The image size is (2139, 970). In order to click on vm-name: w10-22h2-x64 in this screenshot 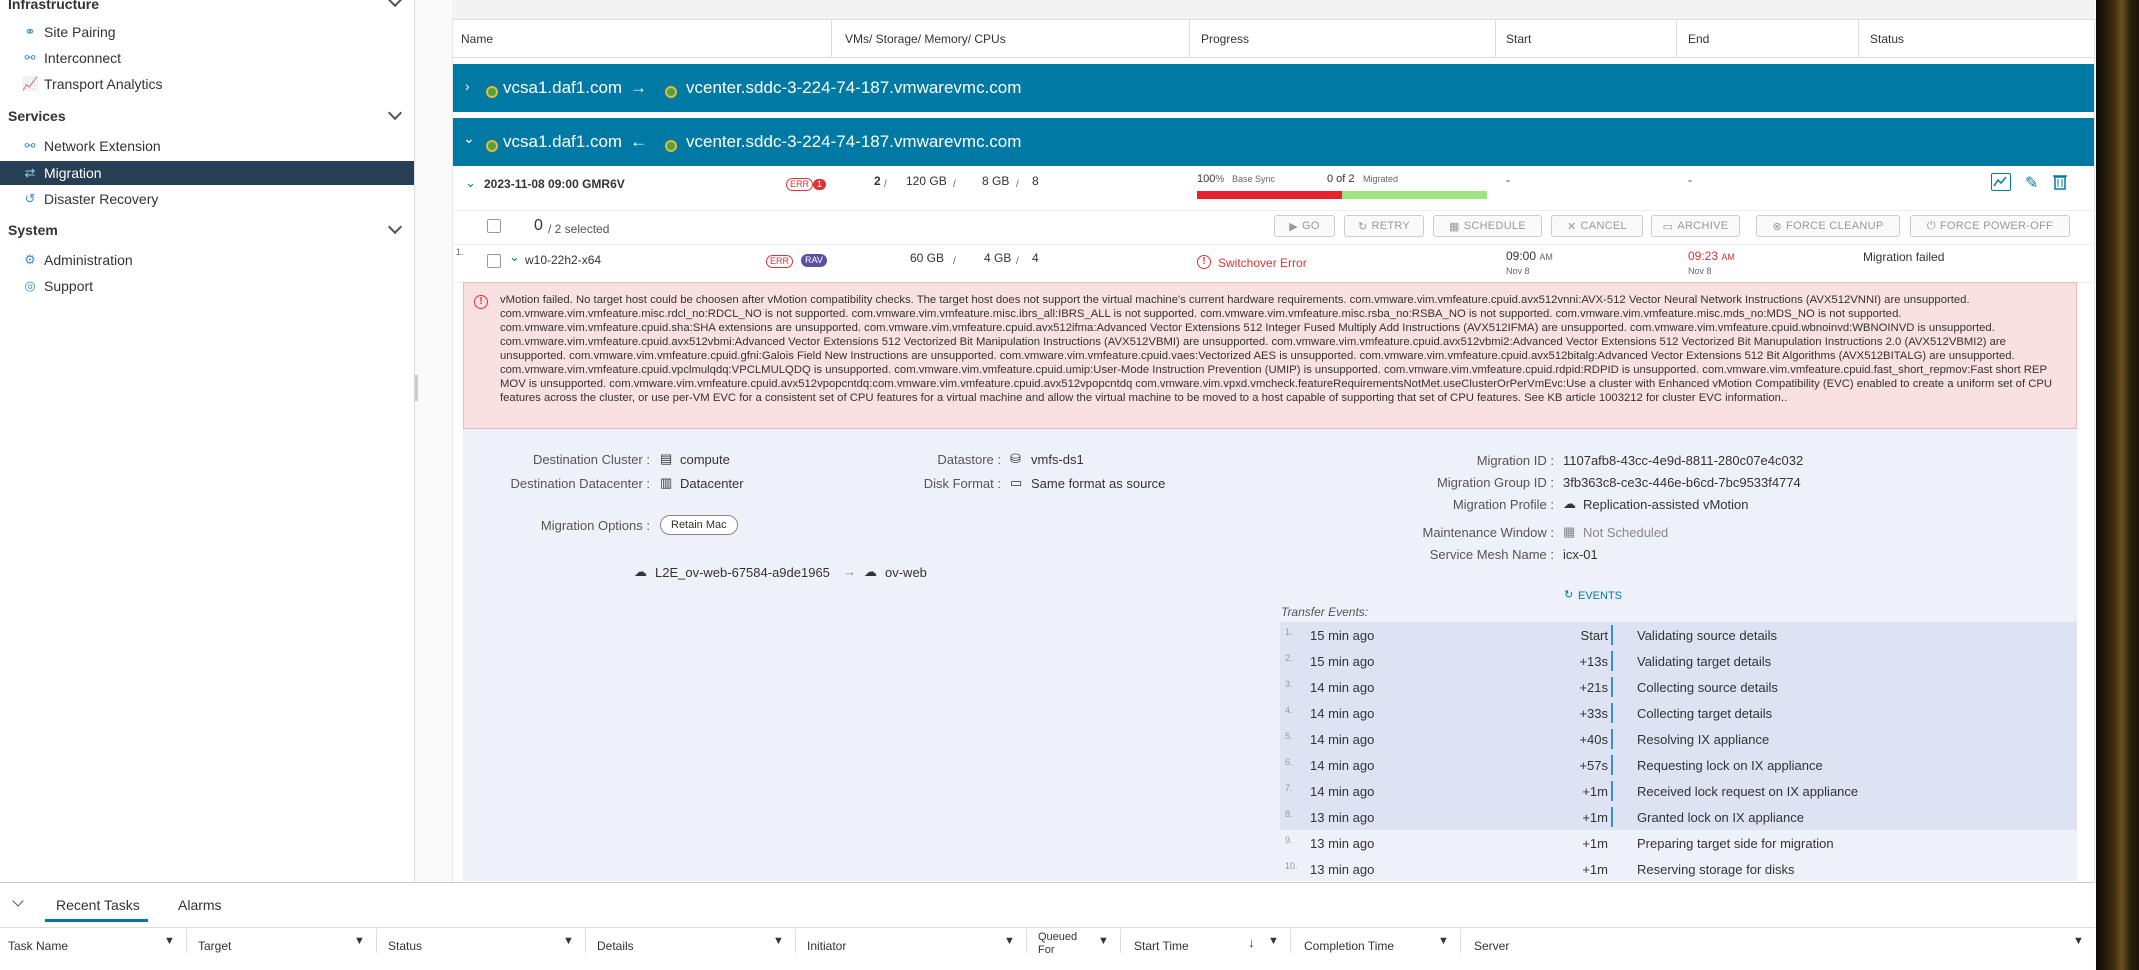, I will do `click(563, 260)`.